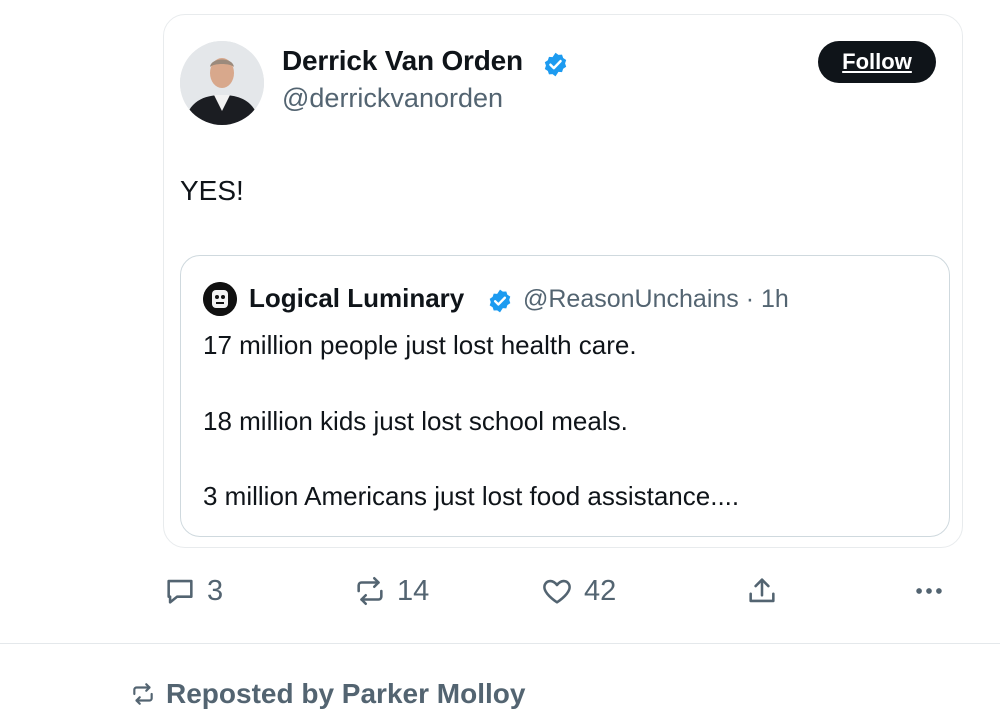 The height and width of the screenshot is (722, 1000). What do you see at coordinates (346, 693) in the screenshot?
I see `repost-banner-text: Reposted by Parker Molloy` at bounding box center [346, 693].